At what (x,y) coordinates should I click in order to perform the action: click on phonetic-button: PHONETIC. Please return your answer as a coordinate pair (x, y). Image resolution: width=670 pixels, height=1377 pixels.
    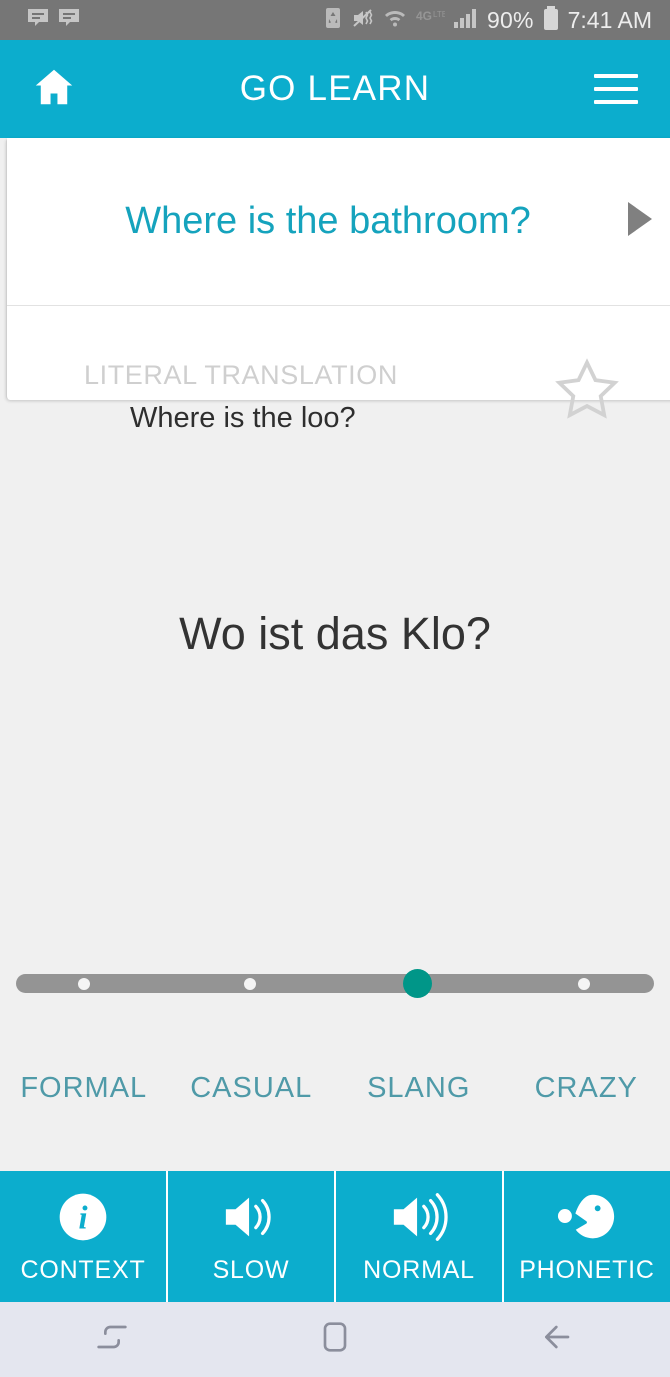
    Looking at the image, I should click on (587, 1236).